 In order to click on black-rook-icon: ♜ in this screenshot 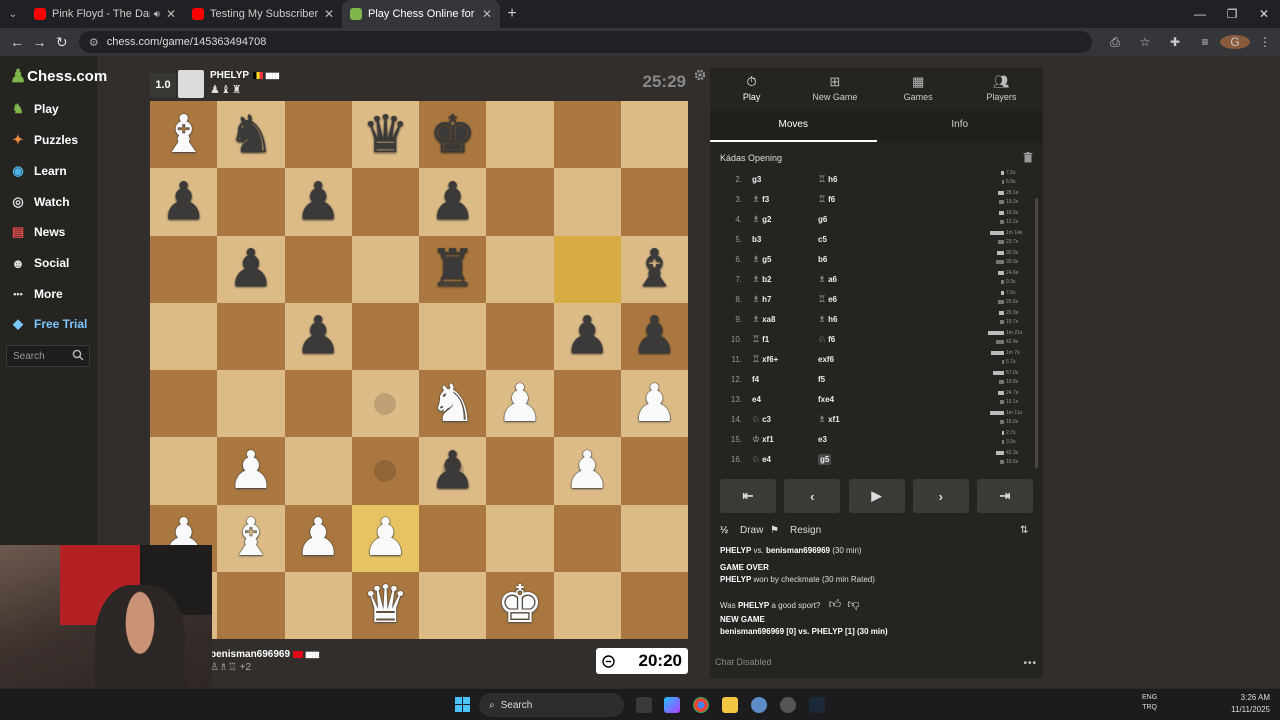, I will do `click(452, 269)`.